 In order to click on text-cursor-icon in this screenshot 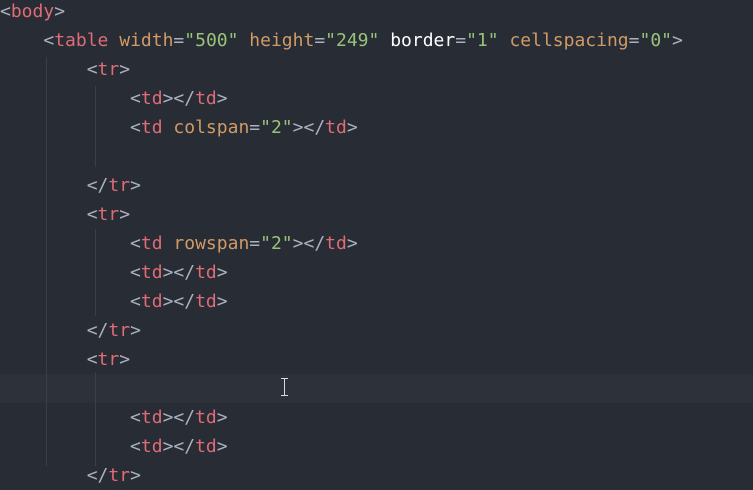, I will do `click(284, 387)`.